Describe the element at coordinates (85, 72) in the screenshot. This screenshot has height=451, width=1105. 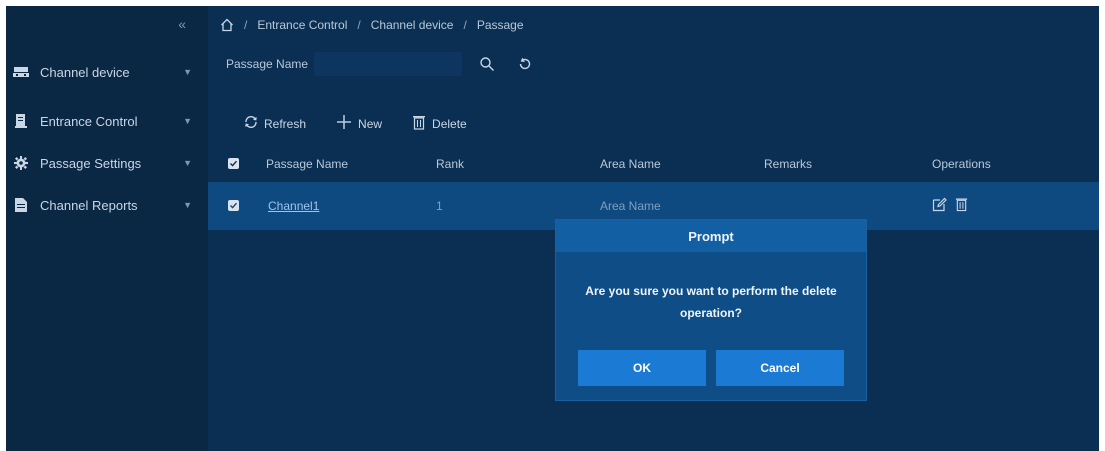
I see `sidebar-item-label: Channel device` at that location.